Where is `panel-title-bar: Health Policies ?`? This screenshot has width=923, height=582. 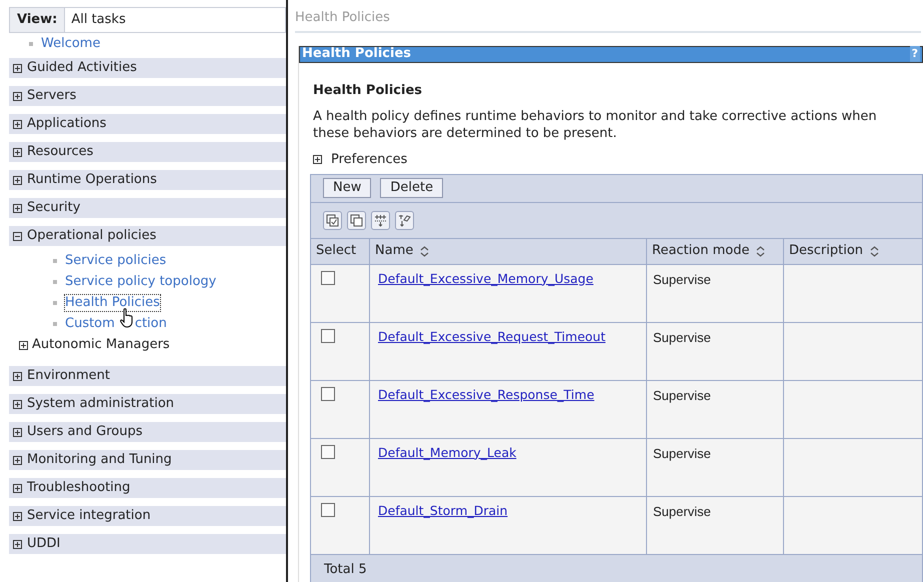 panel-title-bar: Health Policies ? is located at coordinates (611, 54).